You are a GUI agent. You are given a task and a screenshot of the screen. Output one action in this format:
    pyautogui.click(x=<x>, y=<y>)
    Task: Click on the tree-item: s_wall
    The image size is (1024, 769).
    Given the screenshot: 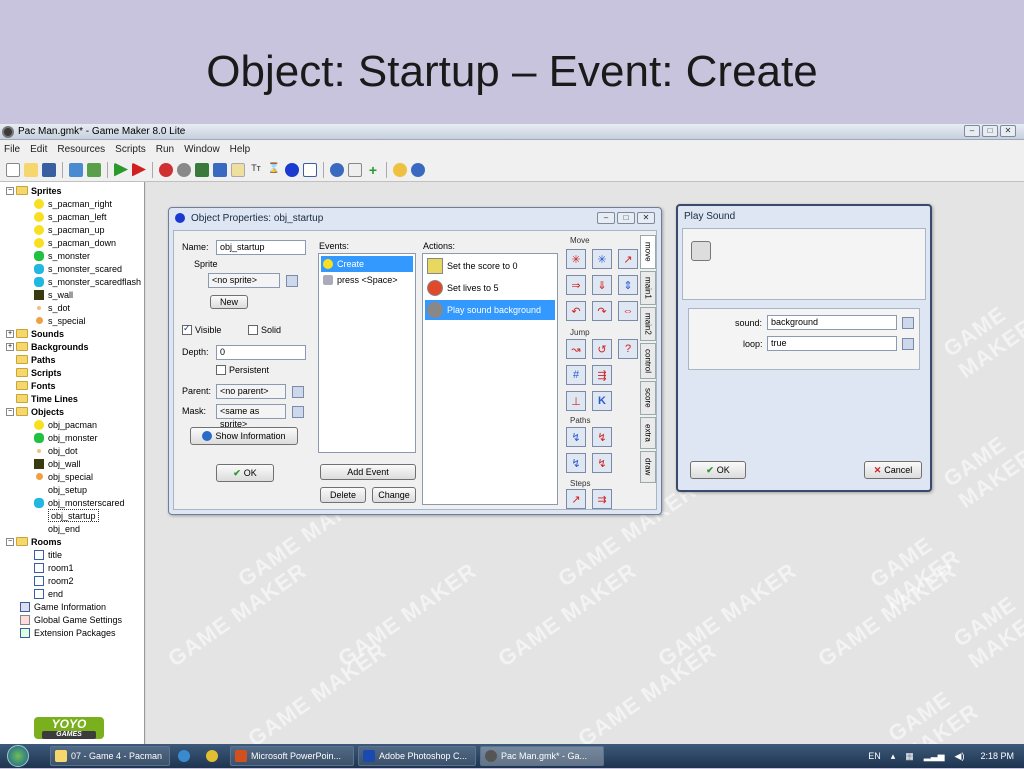 What is the action you would take?
    pyautogui.click(x=53, y=294)
    